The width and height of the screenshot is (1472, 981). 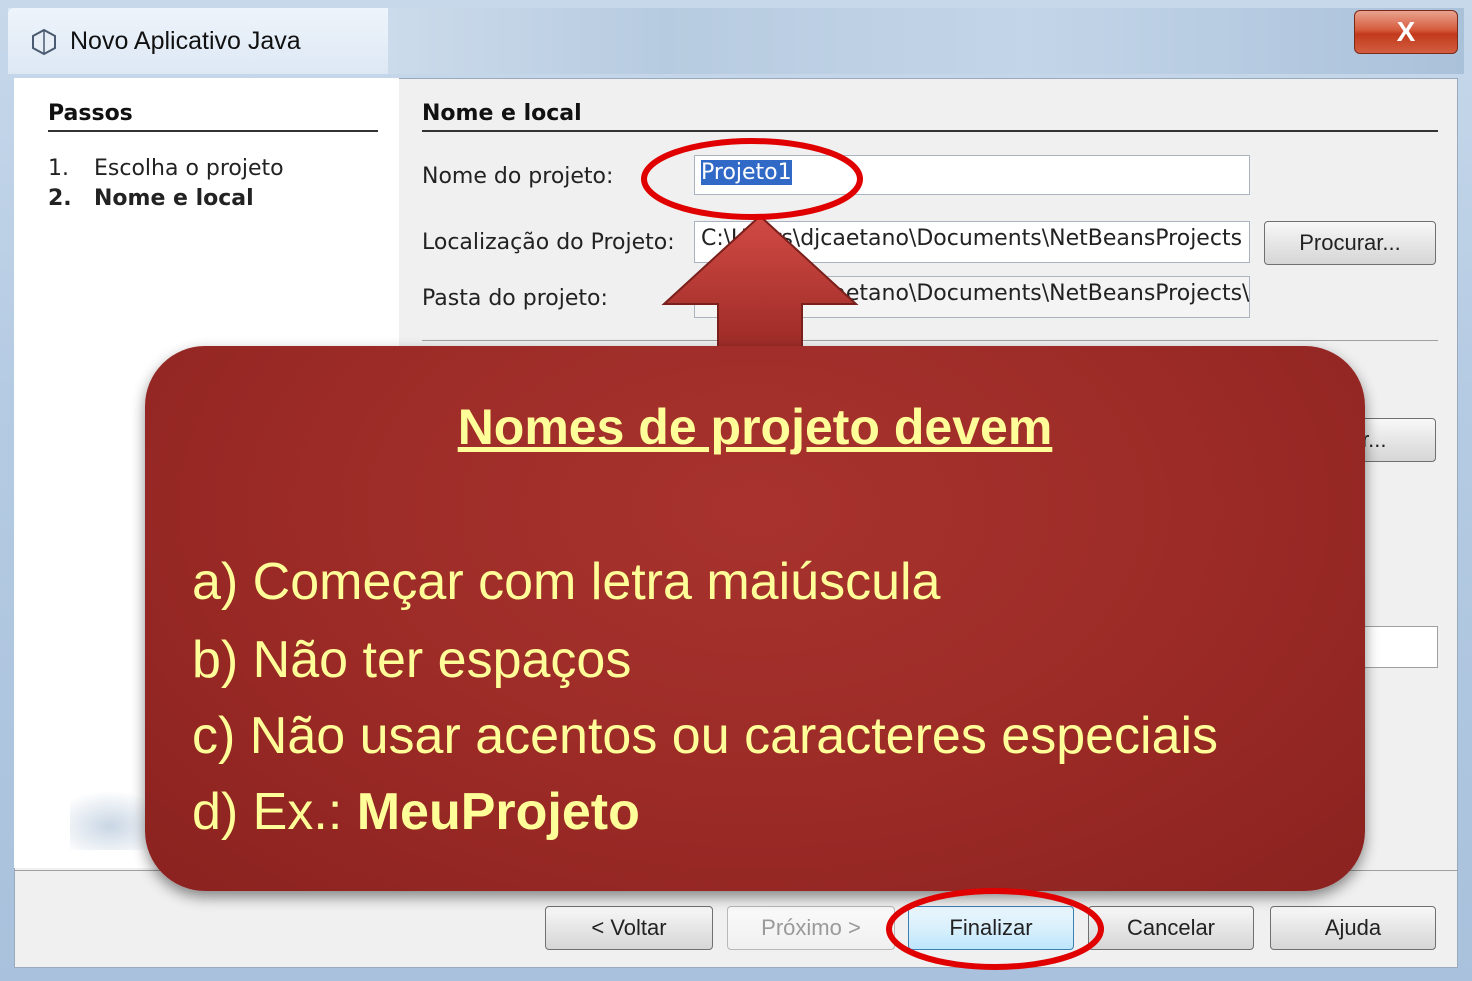 What do you see at coordinates (213, 131) in the screenshot?
I see `steps-divider` at bounding box center [213, 131].